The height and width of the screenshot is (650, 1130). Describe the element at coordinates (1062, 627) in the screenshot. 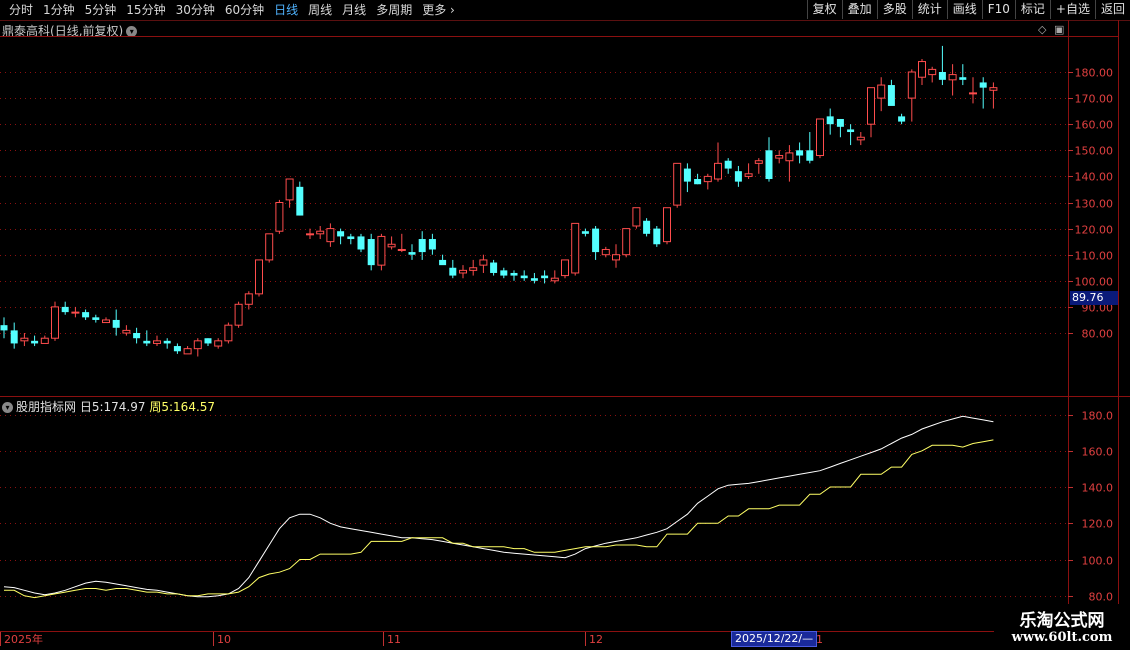

I see `watermark: 乐淘公式网 www.60lt.com` at that location.